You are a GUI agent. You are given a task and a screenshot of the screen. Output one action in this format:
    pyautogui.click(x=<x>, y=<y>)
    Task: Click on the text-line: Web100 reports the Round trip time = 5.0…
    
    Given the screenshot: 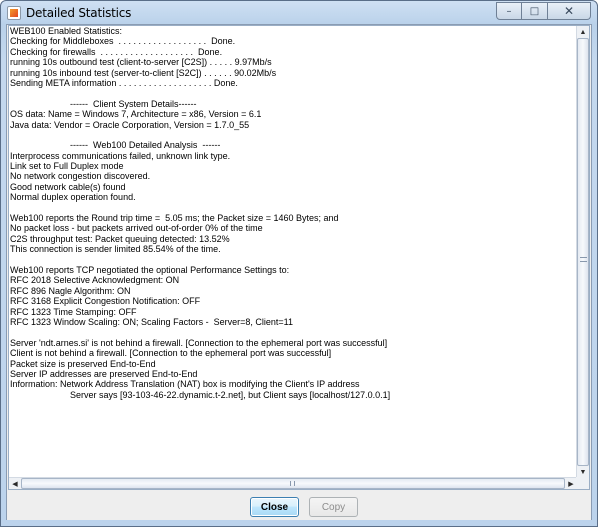 What is the action you would take?
    pyautogui.click(x=174, y=218)
    